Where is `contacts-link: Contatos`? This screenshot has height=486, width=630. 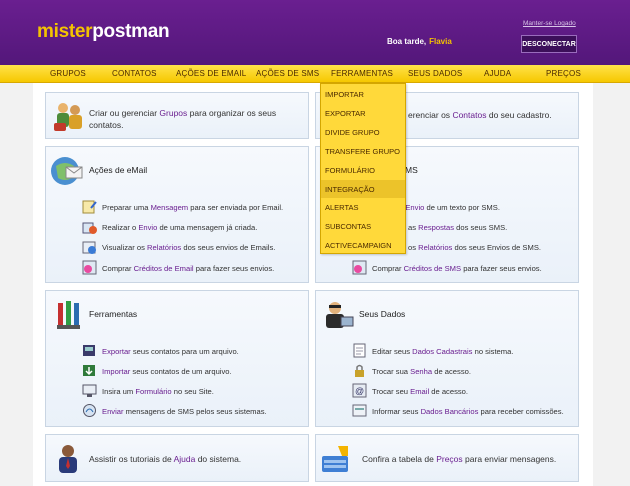 contacts-link: Contatos is located at coordinates (469, 115).